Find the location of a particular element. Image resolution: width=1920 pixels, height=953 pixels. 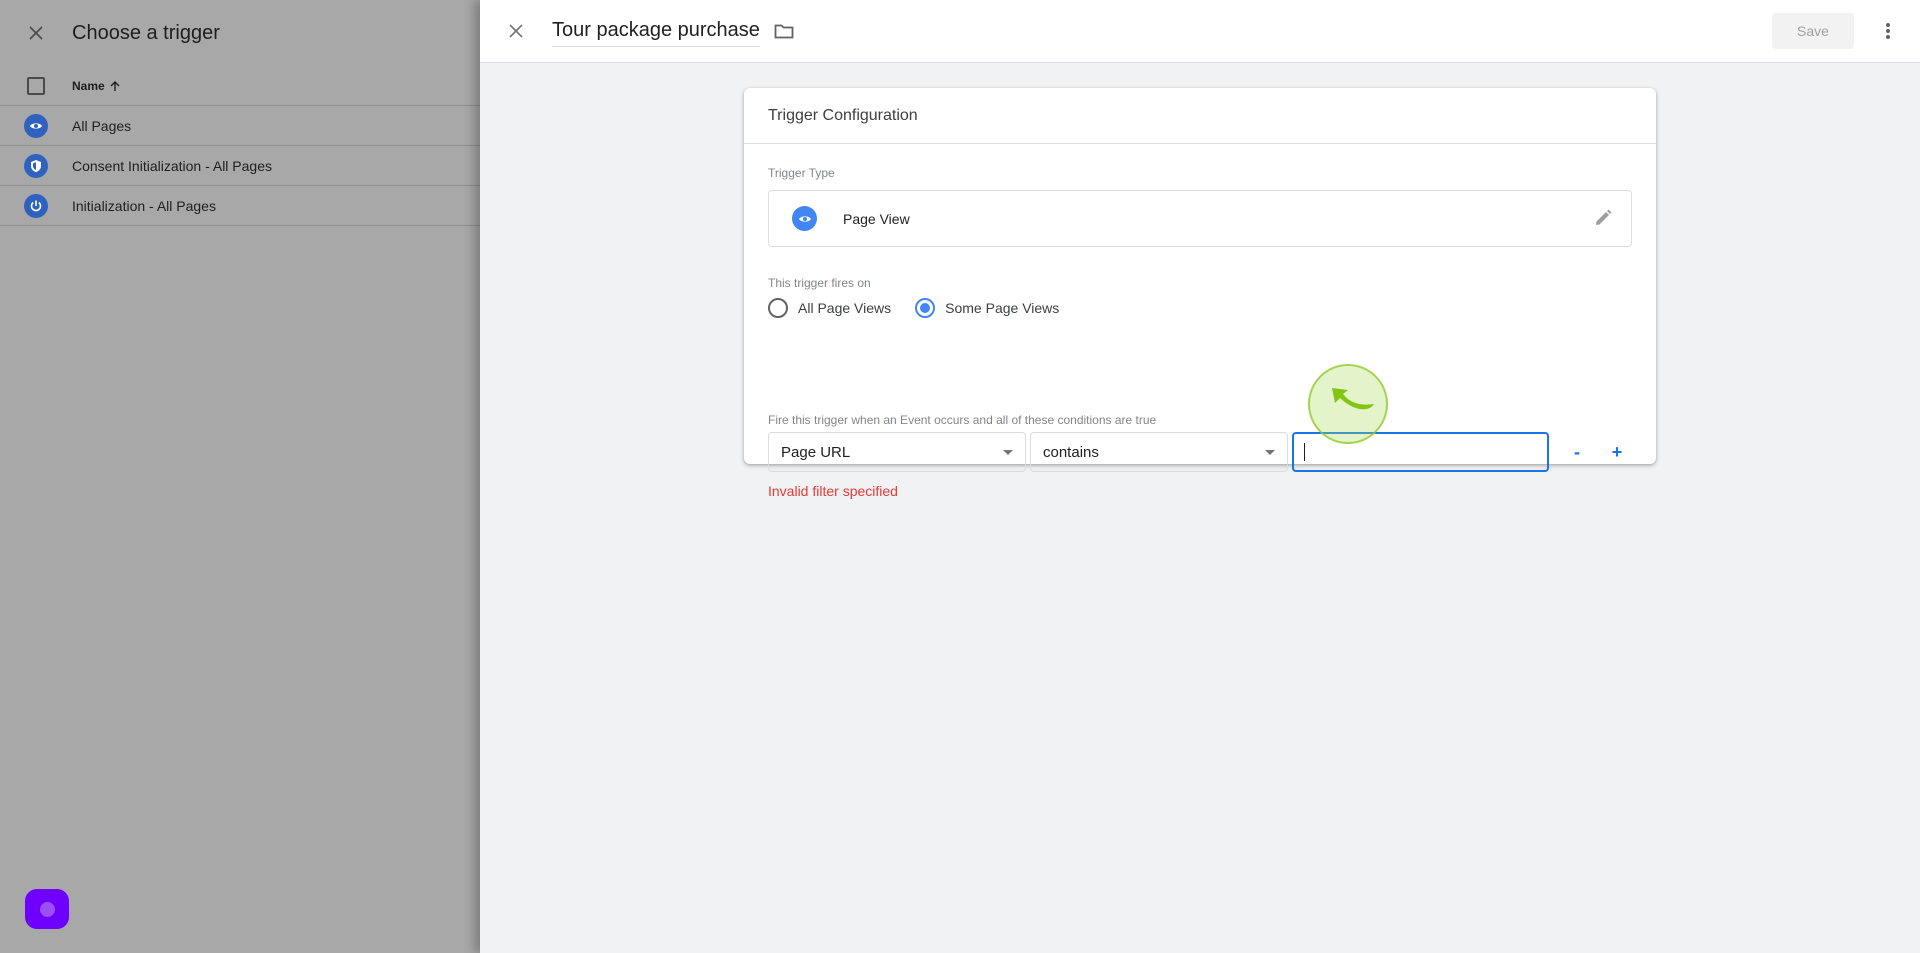

trigger-row-initialization: Initialization - All Pages is located at coordinates (240, 206).